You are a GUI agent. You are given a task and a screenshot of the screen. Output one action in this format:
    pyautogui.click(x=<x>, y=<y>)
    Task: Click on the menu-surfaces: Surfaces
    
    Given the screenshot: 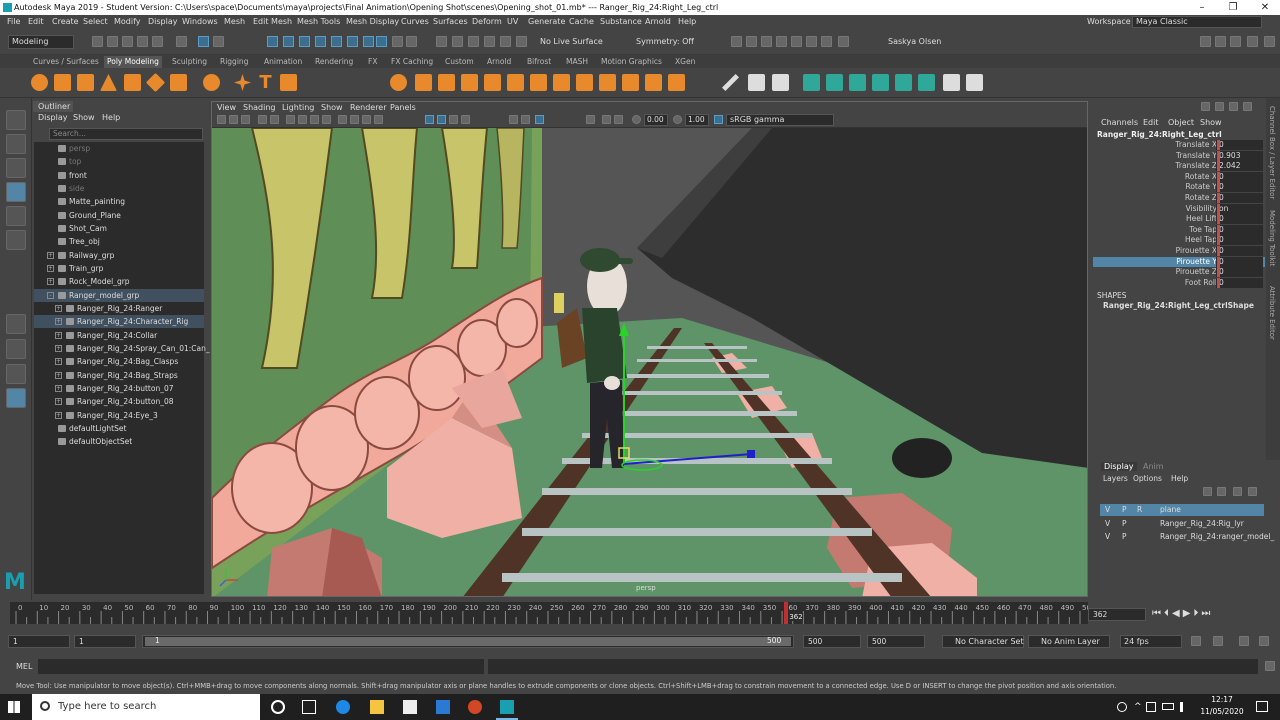 What is the action you would take?
    pyautogui.click(x=450, y=22)
    